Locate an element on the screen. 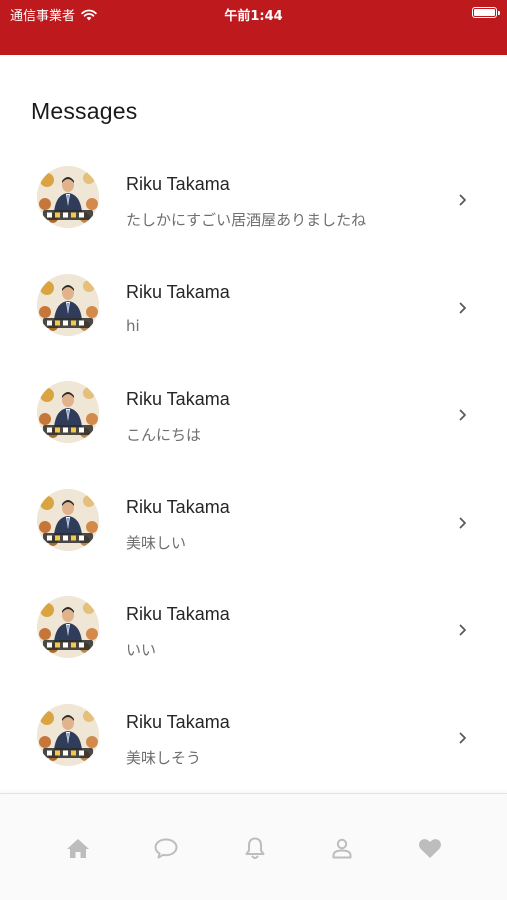 This screenshot has height=900, width=507. home-icon is located at coordinates (78, 848).